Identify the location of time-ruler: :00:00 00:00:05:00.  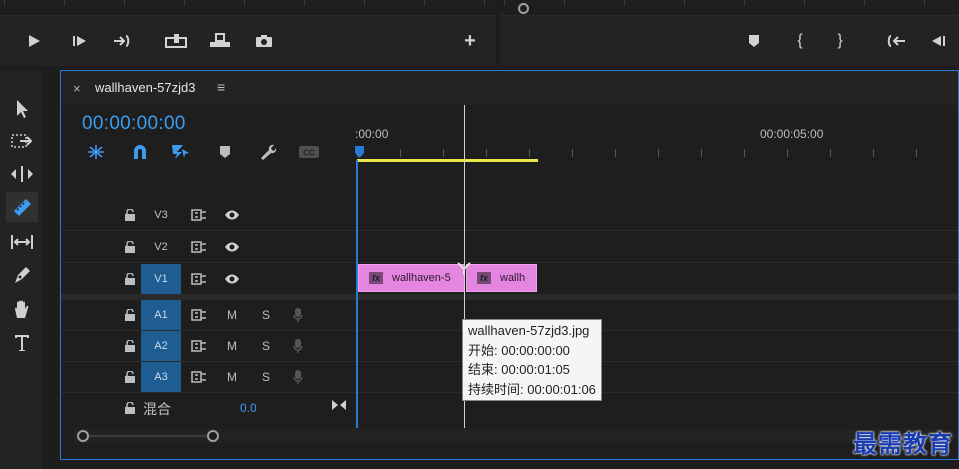
(656, 133).